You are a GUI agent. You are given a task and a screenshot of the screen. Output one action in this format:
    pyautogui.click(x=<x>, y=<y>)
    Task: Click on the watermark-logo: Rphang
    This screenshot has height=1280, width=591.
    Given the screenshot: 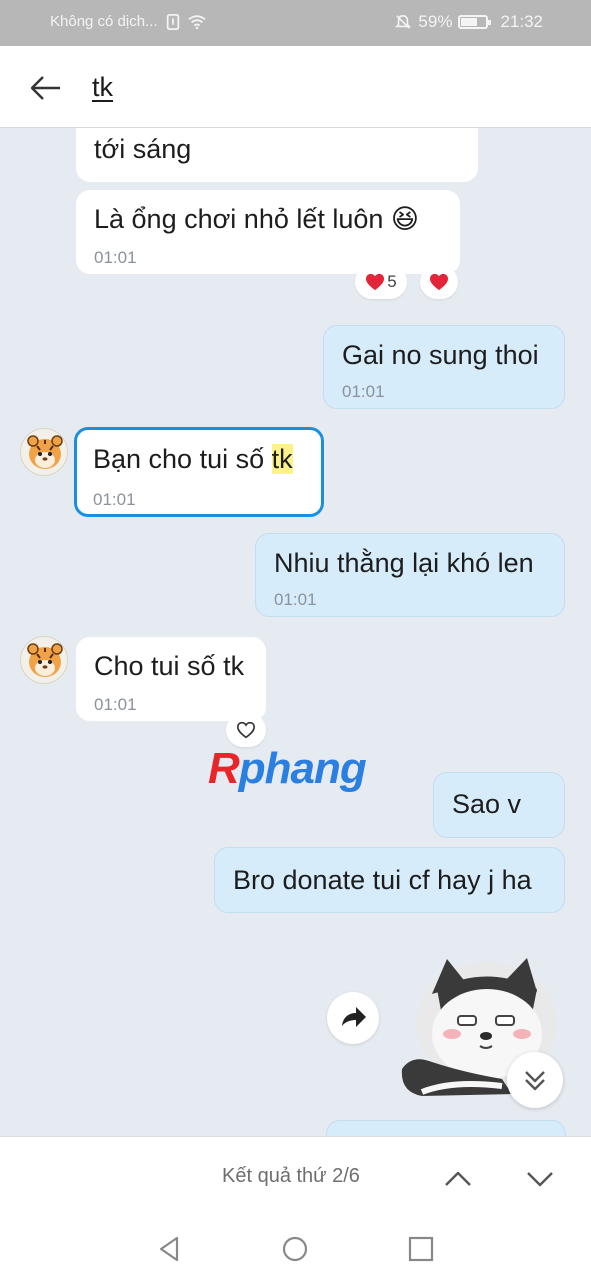 What is the action you would take?
    pyautogui.click(x=287, y=769)
    